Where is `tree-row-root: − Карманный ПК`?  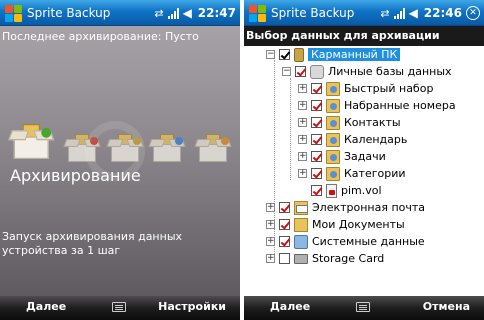 tree-row-root: − Карманный ПК is located at coordinates (333, 54).